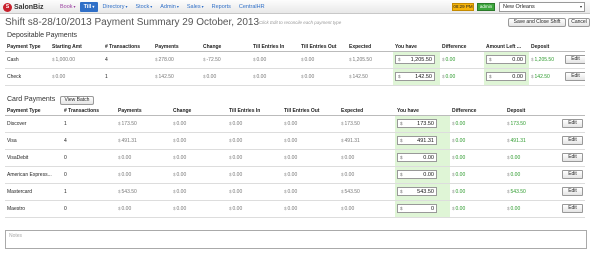 This screenshot has width=590, height=253. I want to click on chevron-down-icon: ▾, so click(74, 6).